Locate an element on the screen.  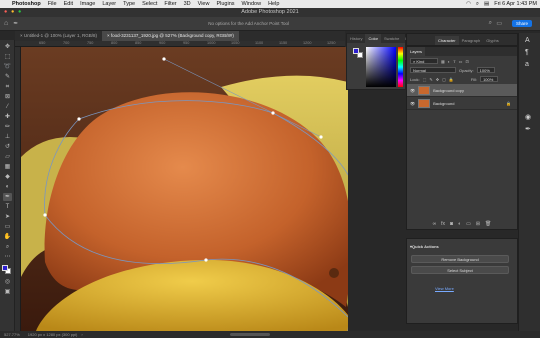
paths-icon: ✒ is located at coordinates (528, 129).